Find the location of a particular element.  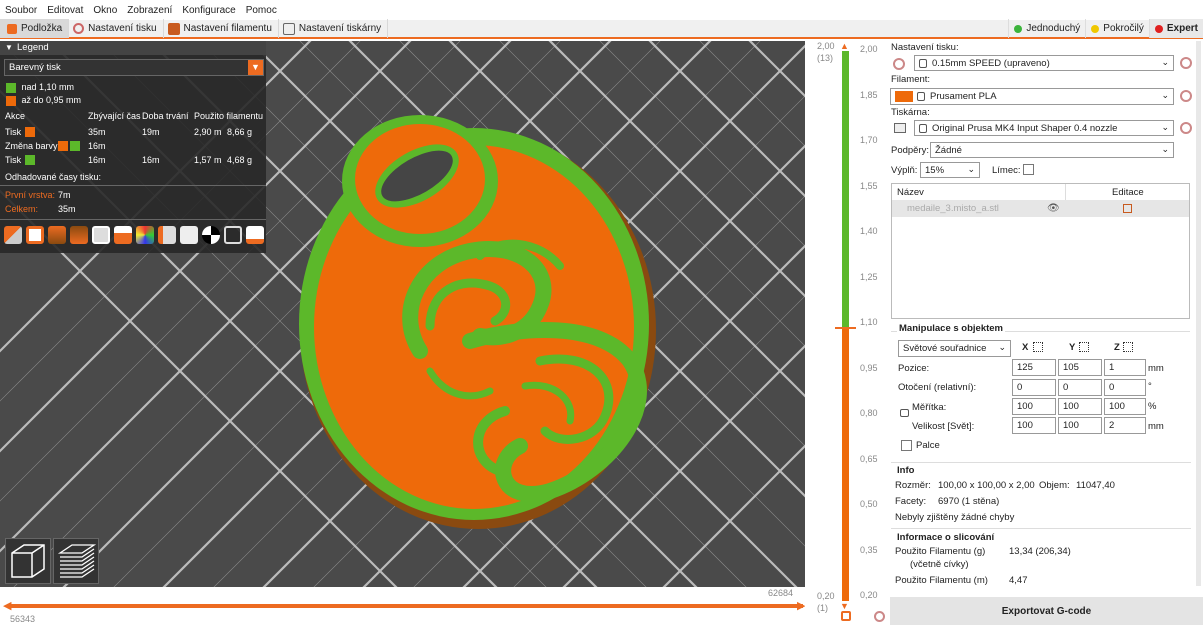

center-of-gravity-icon is located at coordinates (211, 235).